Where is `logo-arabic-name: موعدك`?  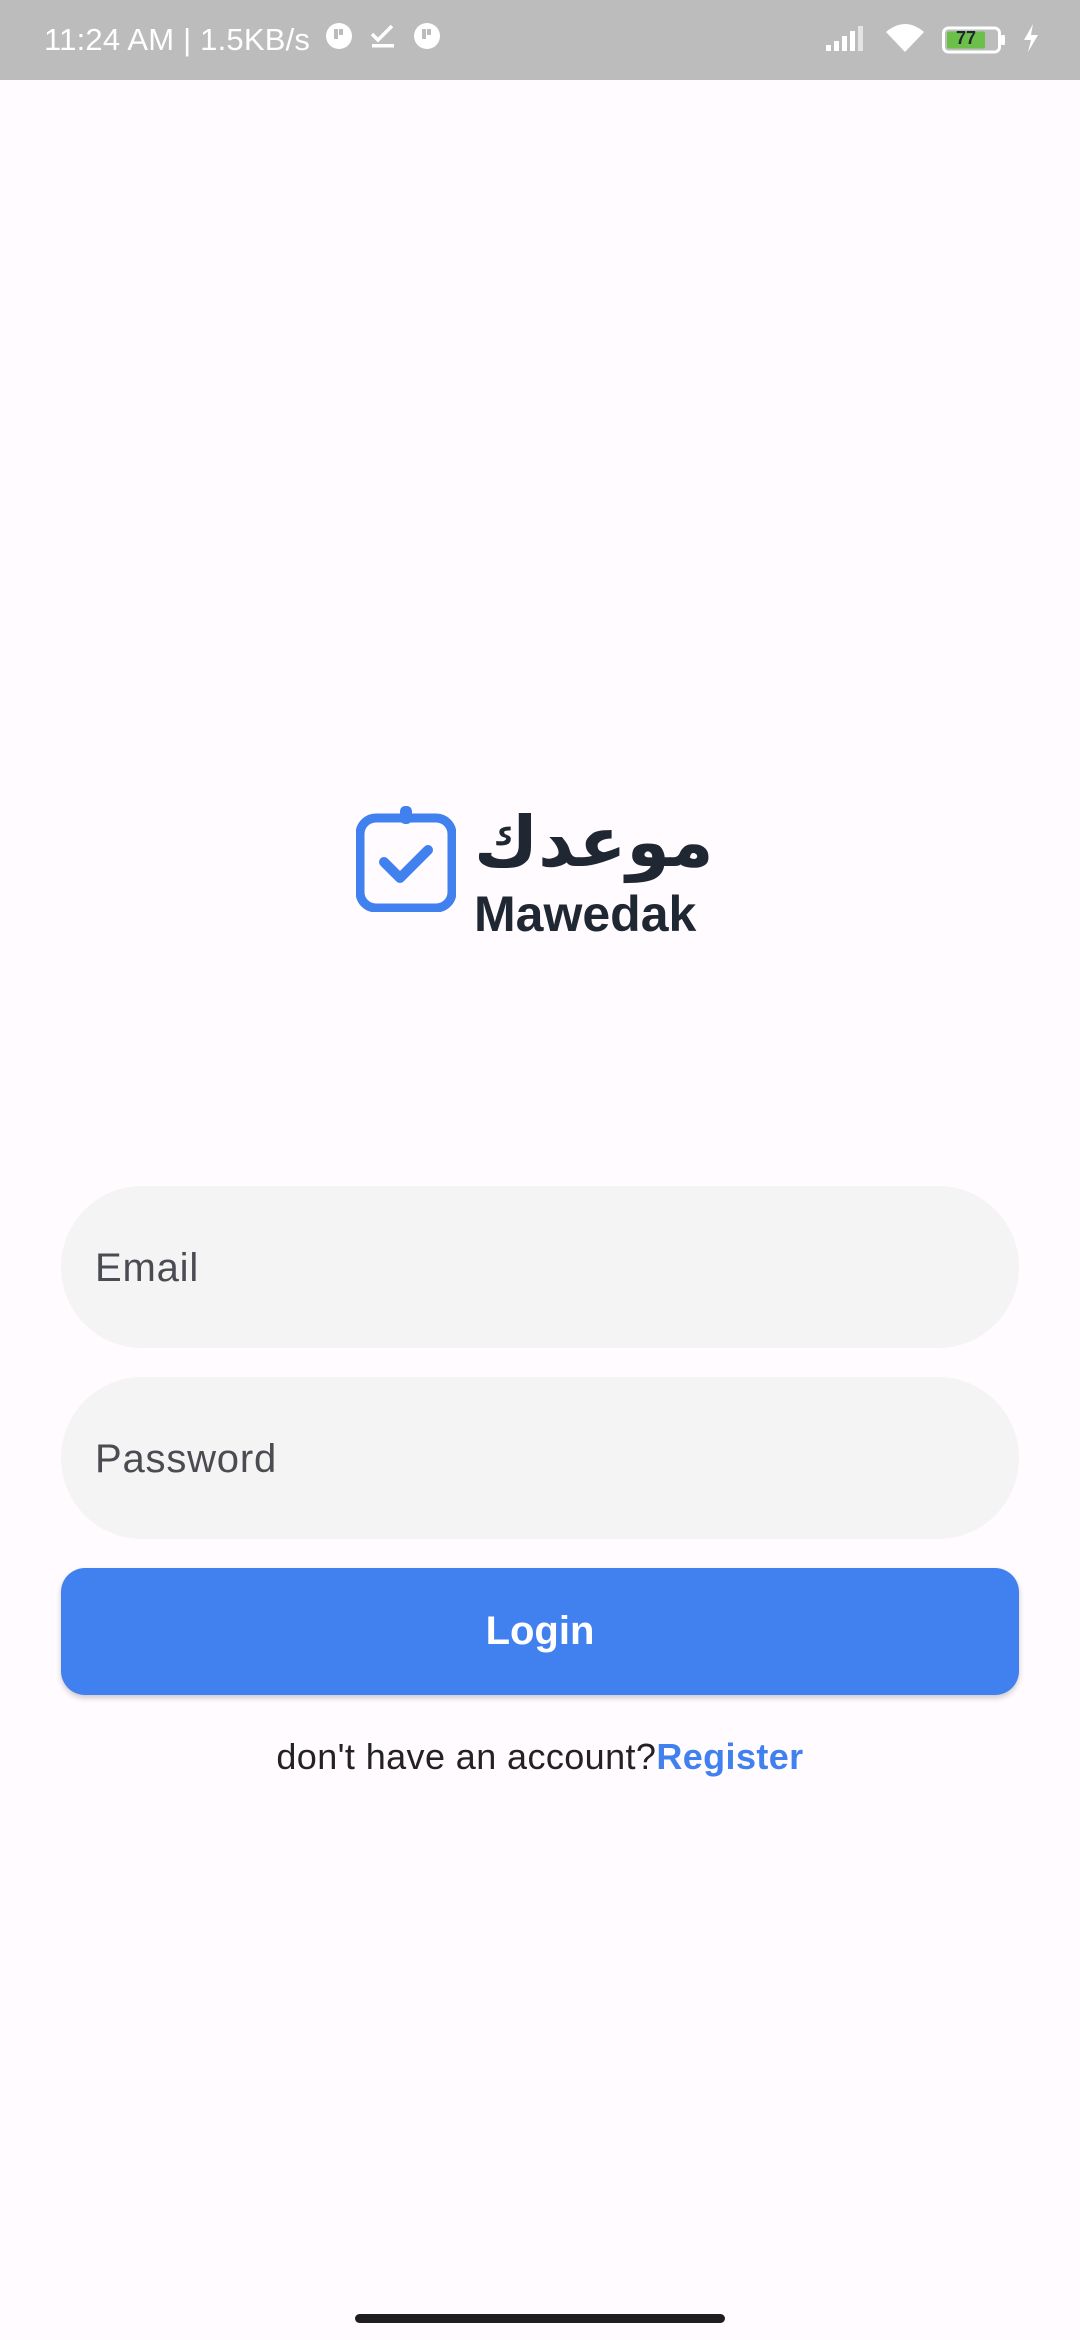 logo-arabic-name: موعدك is located at coordinates (594, 842).